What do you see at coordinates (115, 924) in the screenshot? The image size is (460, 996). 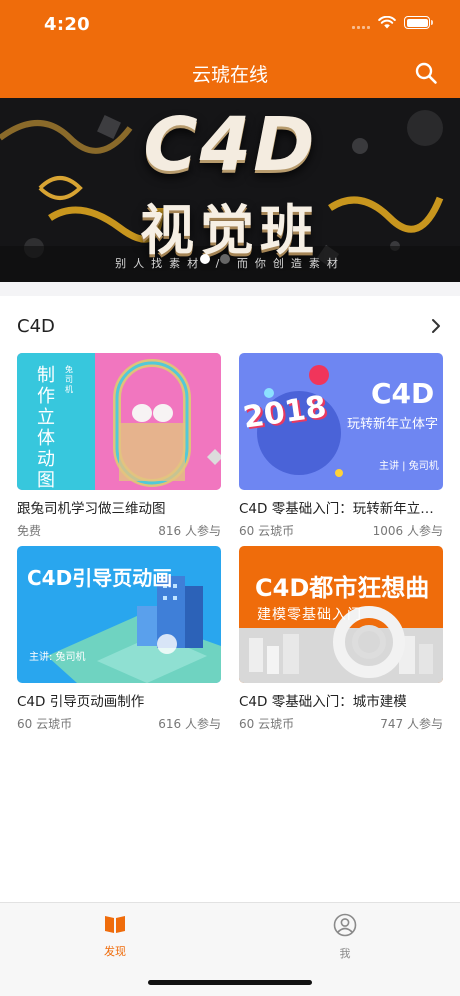 I see `book-icon` at bounding box center [115, 924].